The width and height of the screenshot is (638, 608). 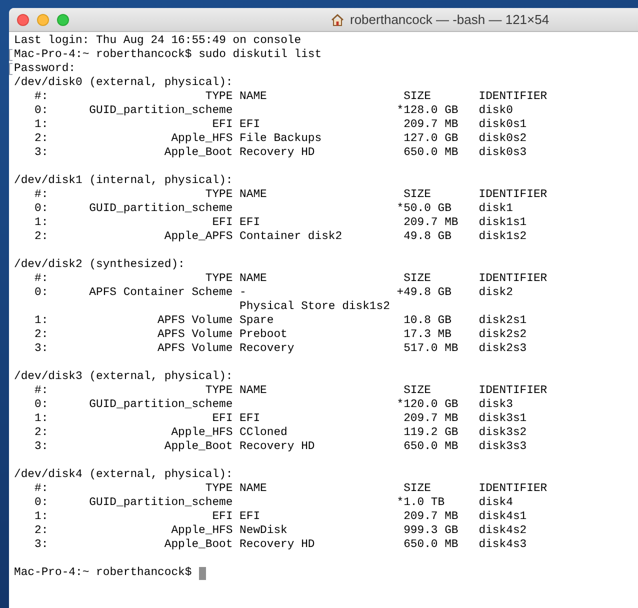 What do you see at coordinates (198, 237) in the screenshot?
I see `partition-type: Apple_APFS` at bounding box center [198, 237].